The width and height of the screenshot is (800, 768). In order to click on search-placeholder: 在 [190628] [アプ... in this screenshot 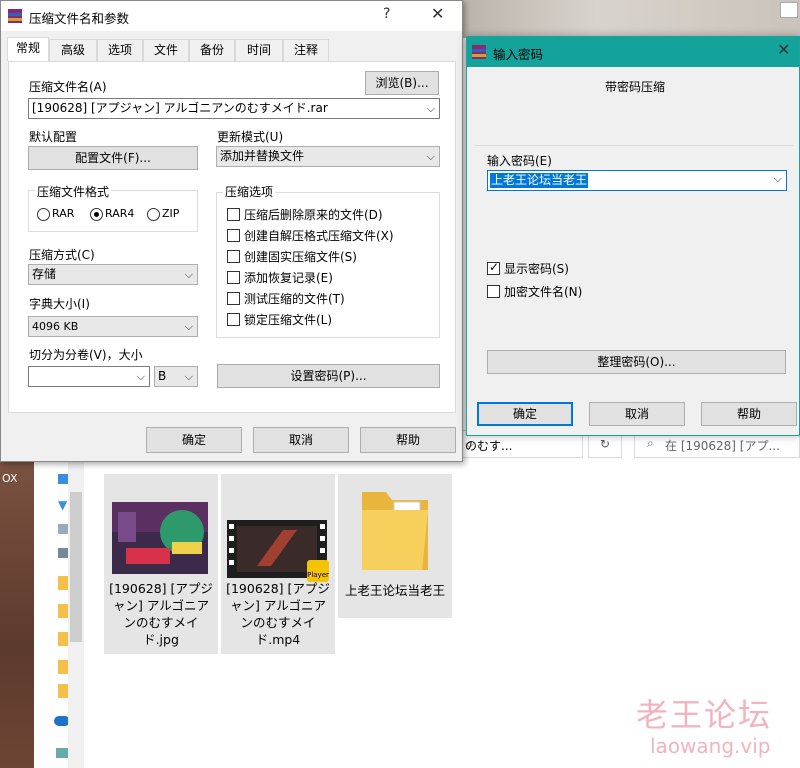, I will do `click(722, 446)`.